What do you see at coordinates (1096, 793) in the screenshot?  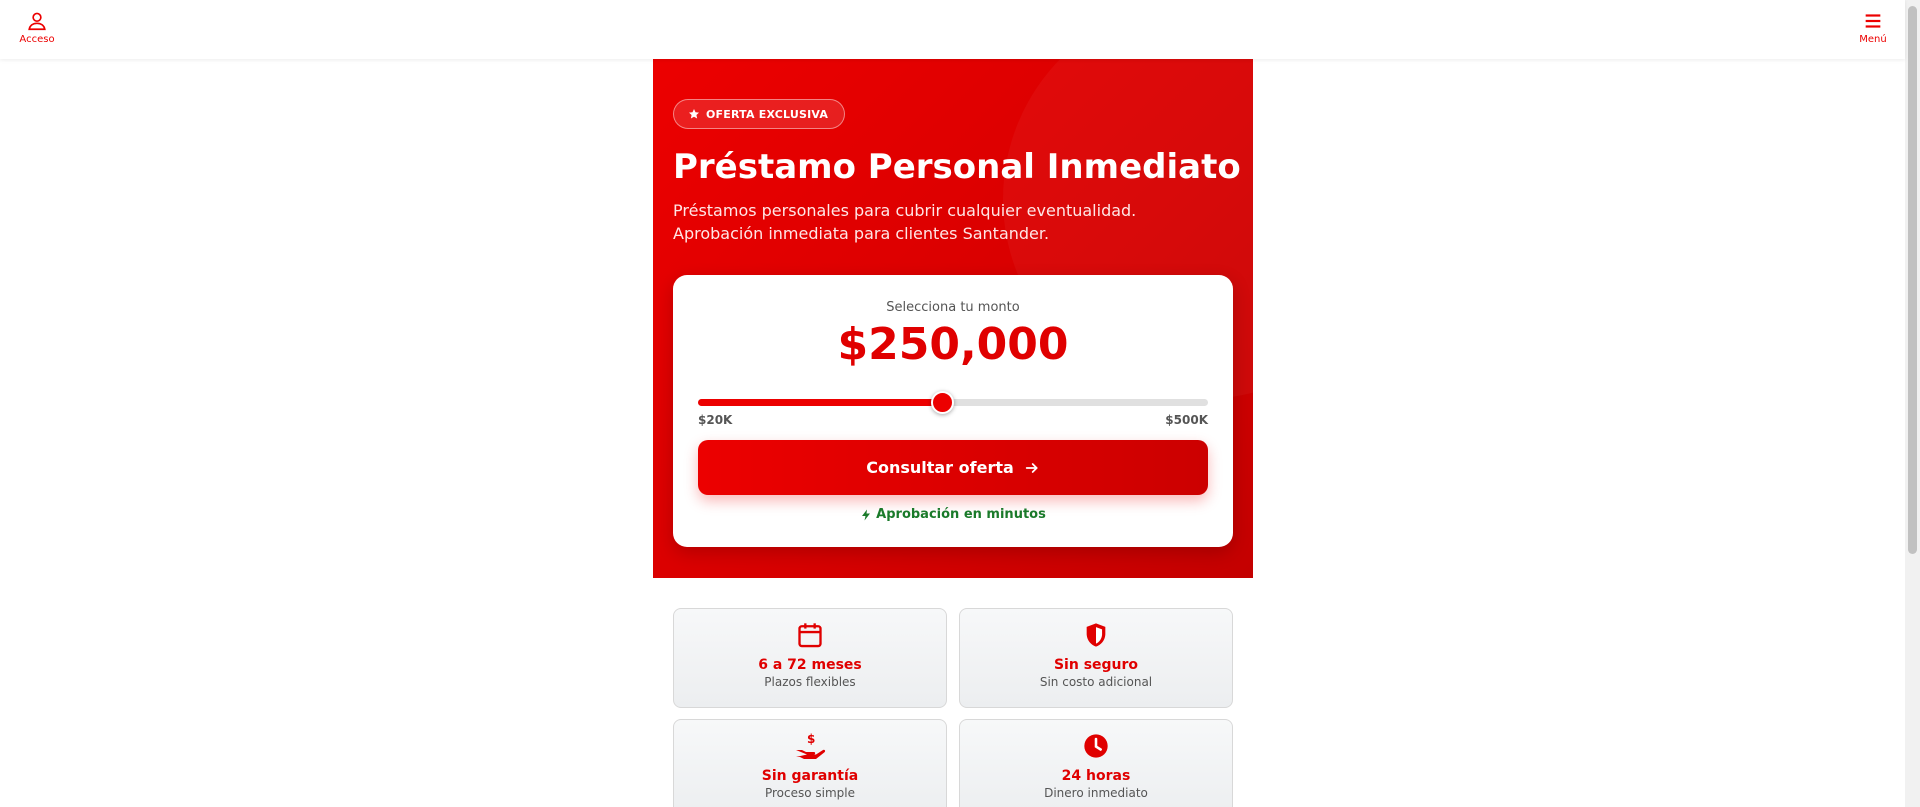 I see `feature-subtitle: Dinero inmediato` at bounding box center [1096, 793].